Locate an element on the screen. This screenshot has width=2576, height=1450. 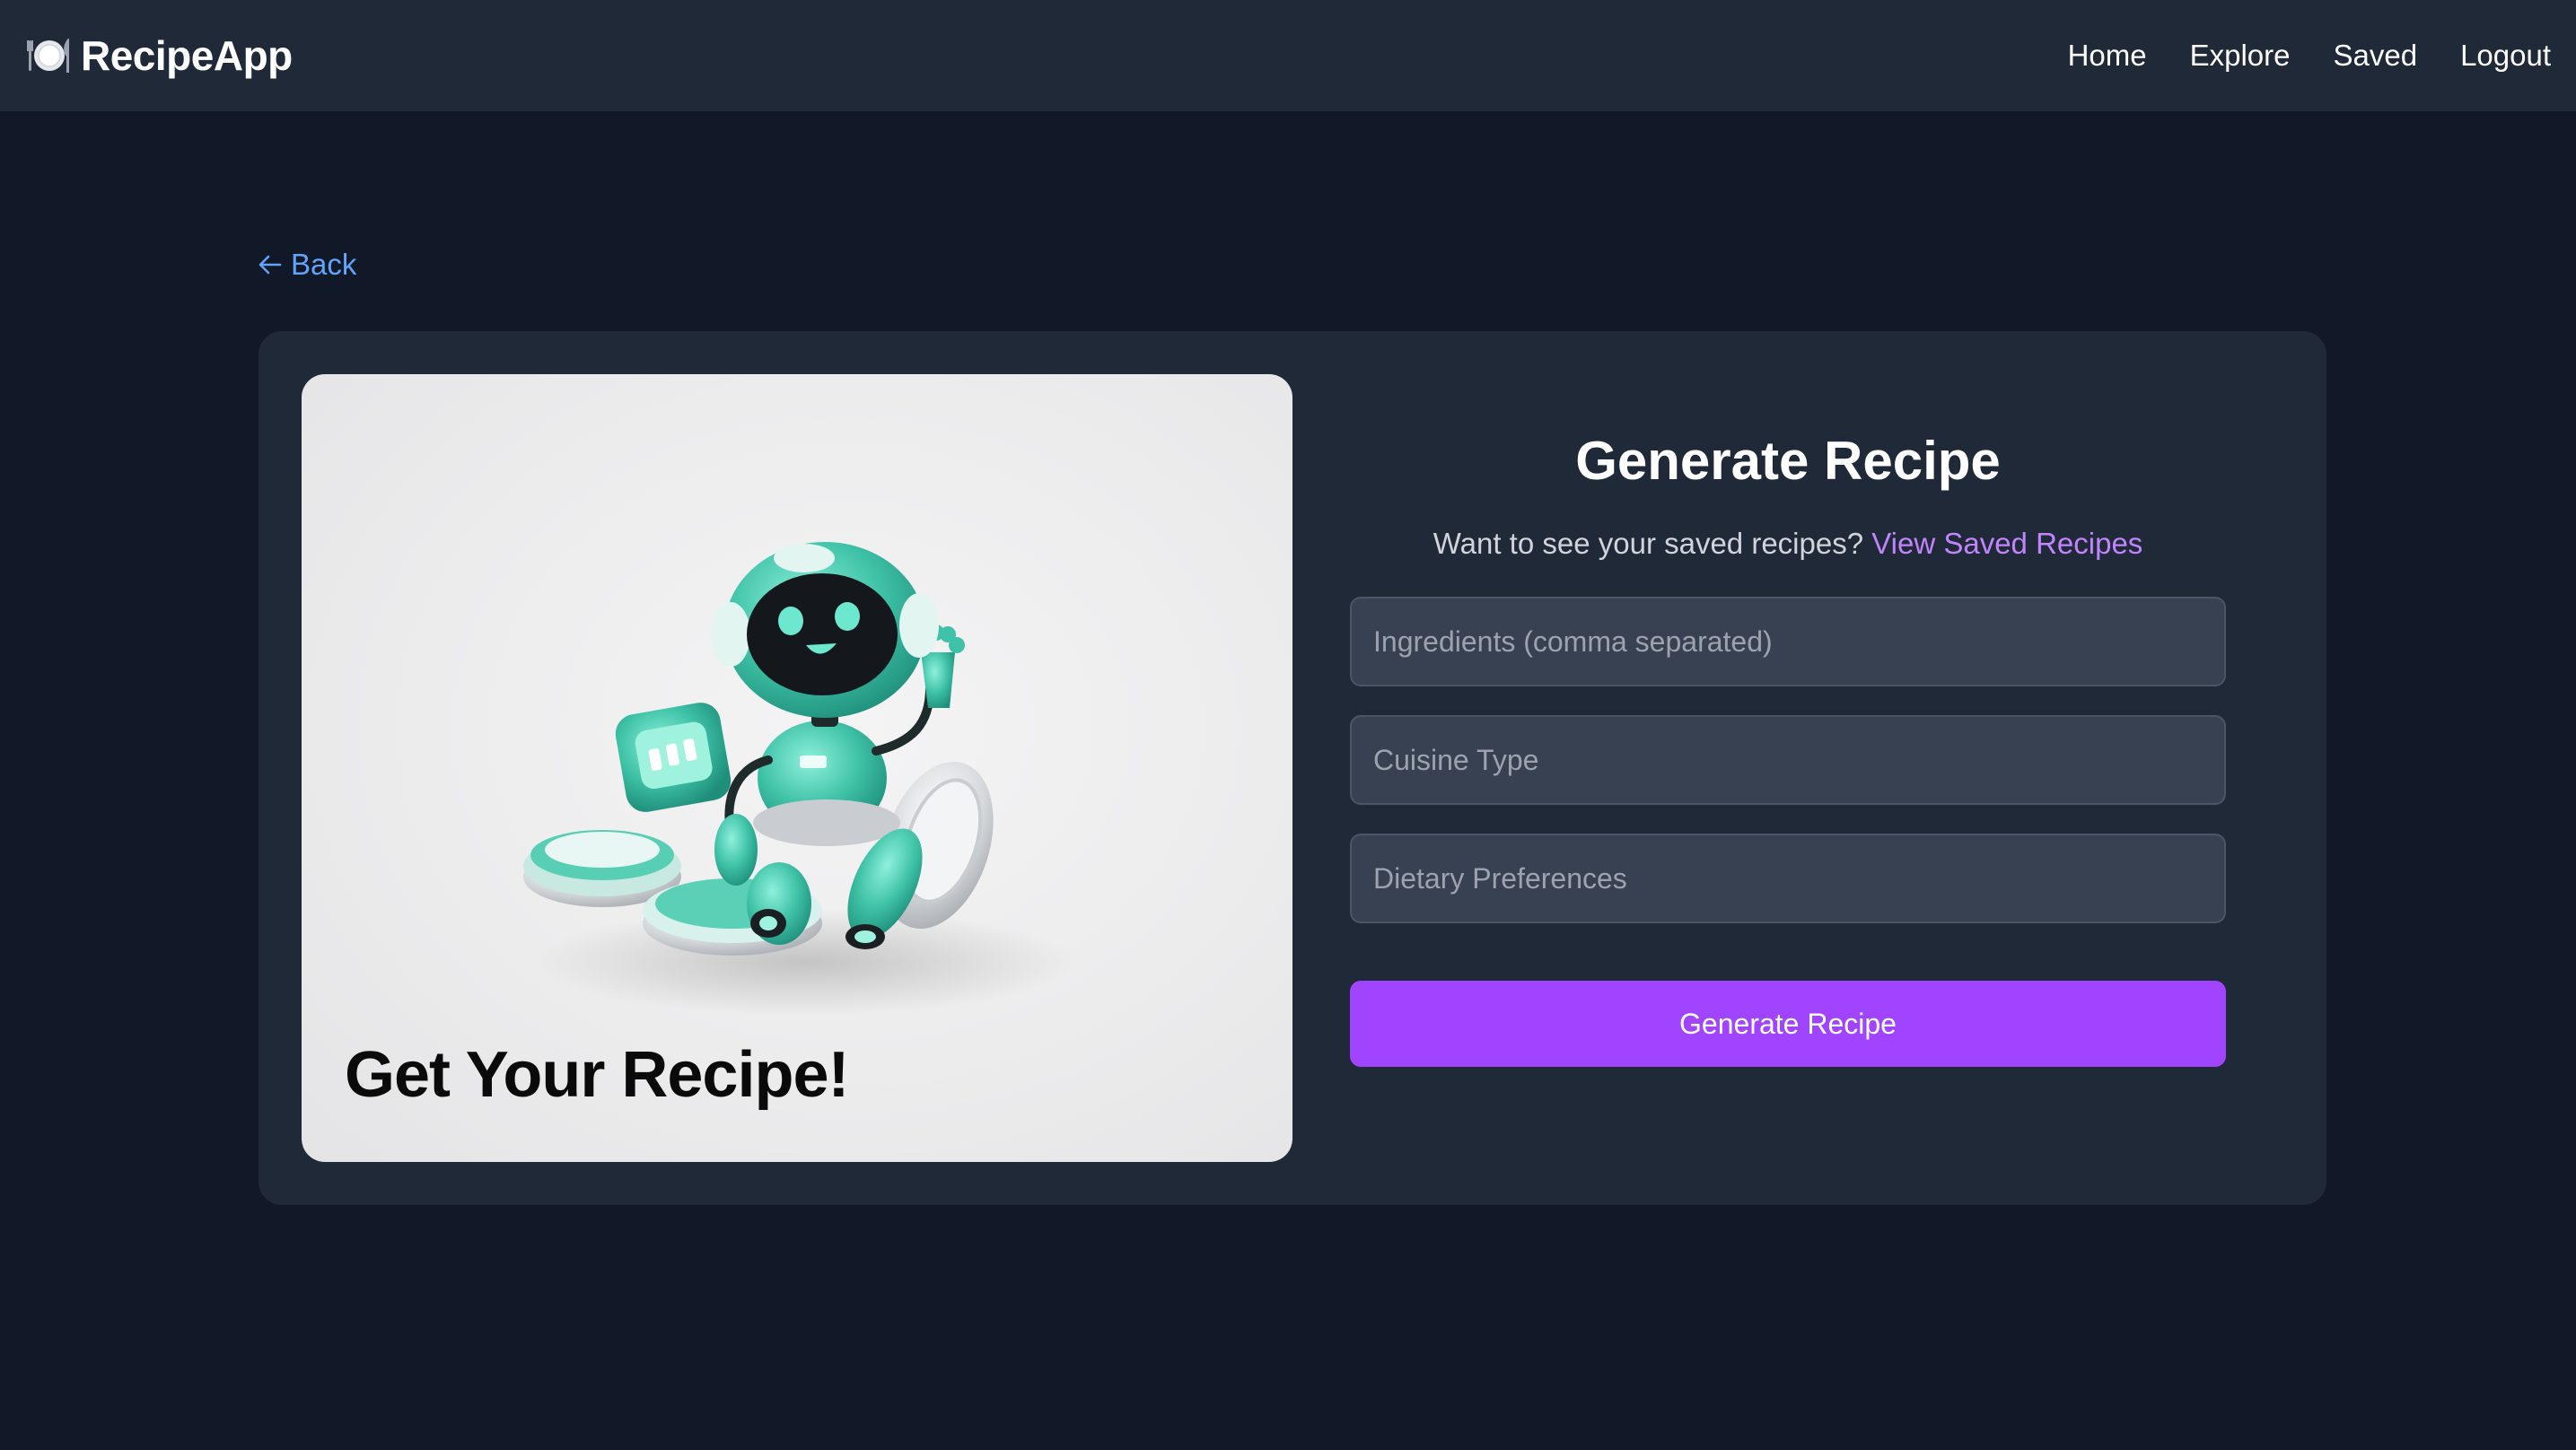
view-saved-recipes-link: View Saved Recipes is located at coordinates (2006, 543).